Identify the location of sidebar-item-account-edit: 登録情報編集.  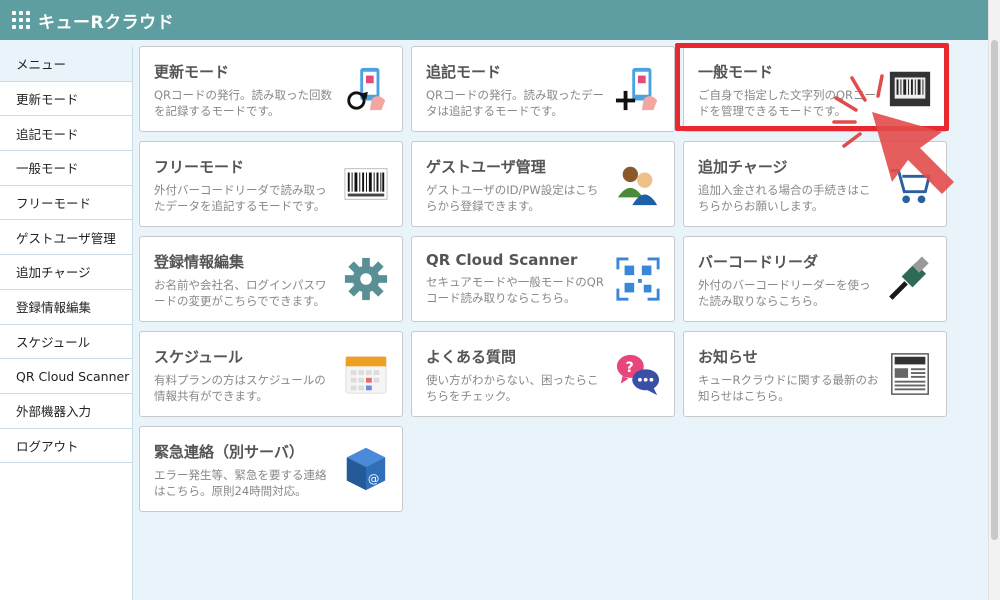
(66, 307).